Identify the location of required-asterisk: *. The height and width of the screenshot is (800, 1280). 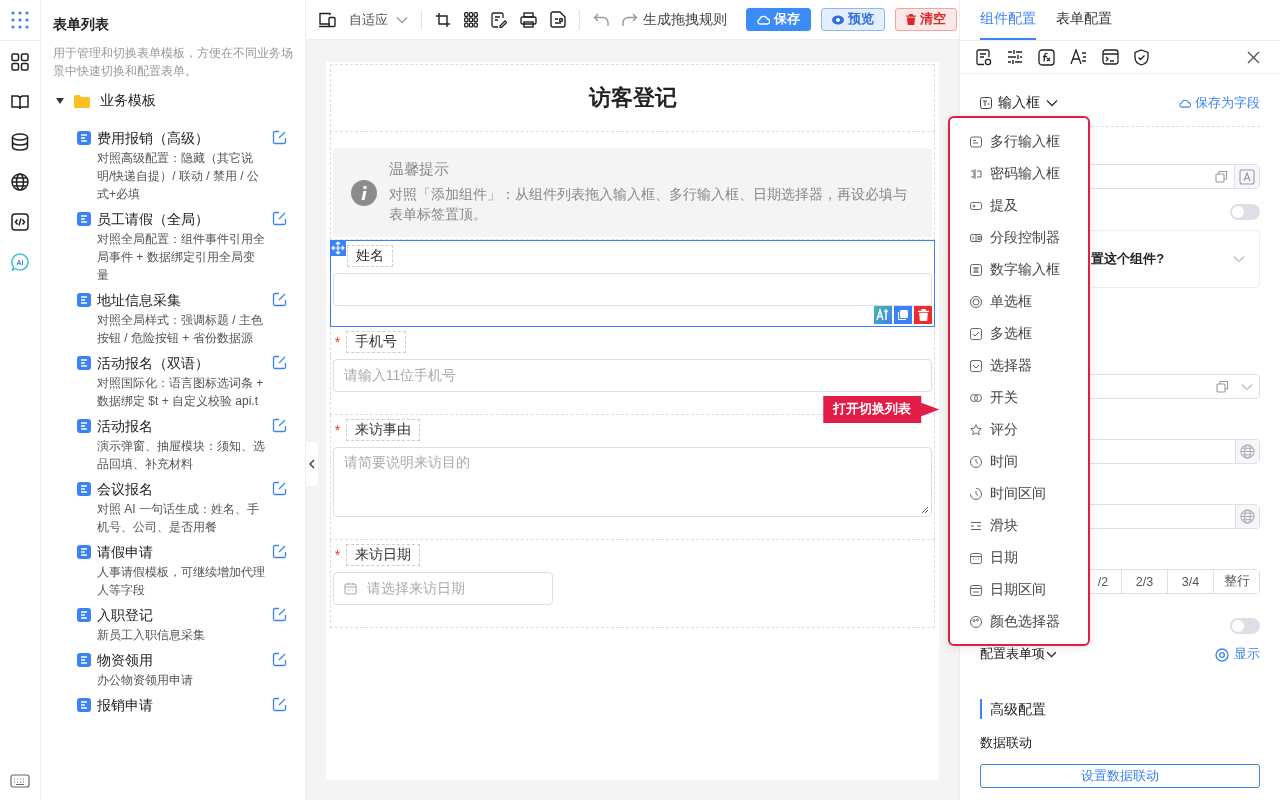
(337, 555).